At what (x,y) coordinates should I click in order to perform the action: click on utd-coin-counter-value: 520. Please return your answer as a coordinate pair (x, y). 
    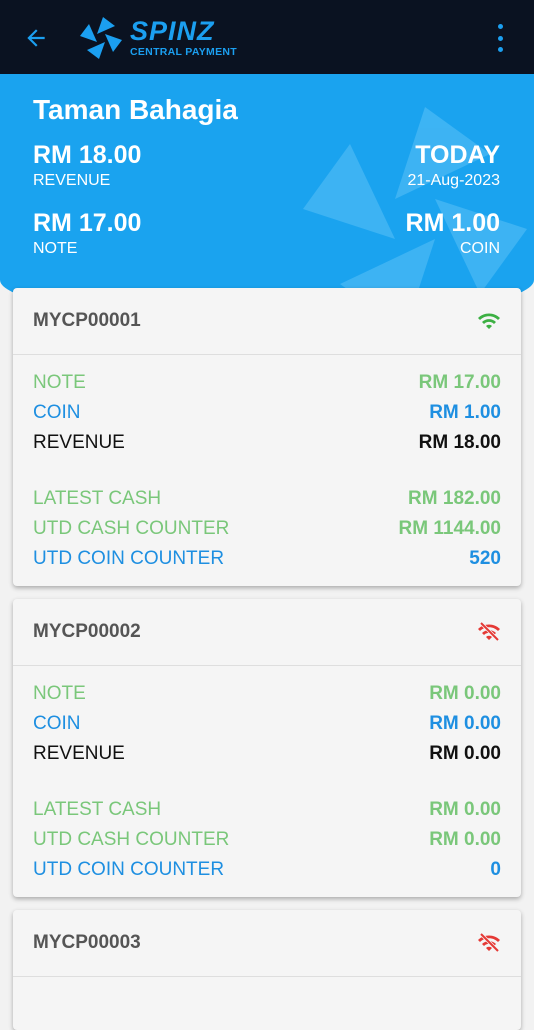
    Looking at the image, I should click on (485, 558).